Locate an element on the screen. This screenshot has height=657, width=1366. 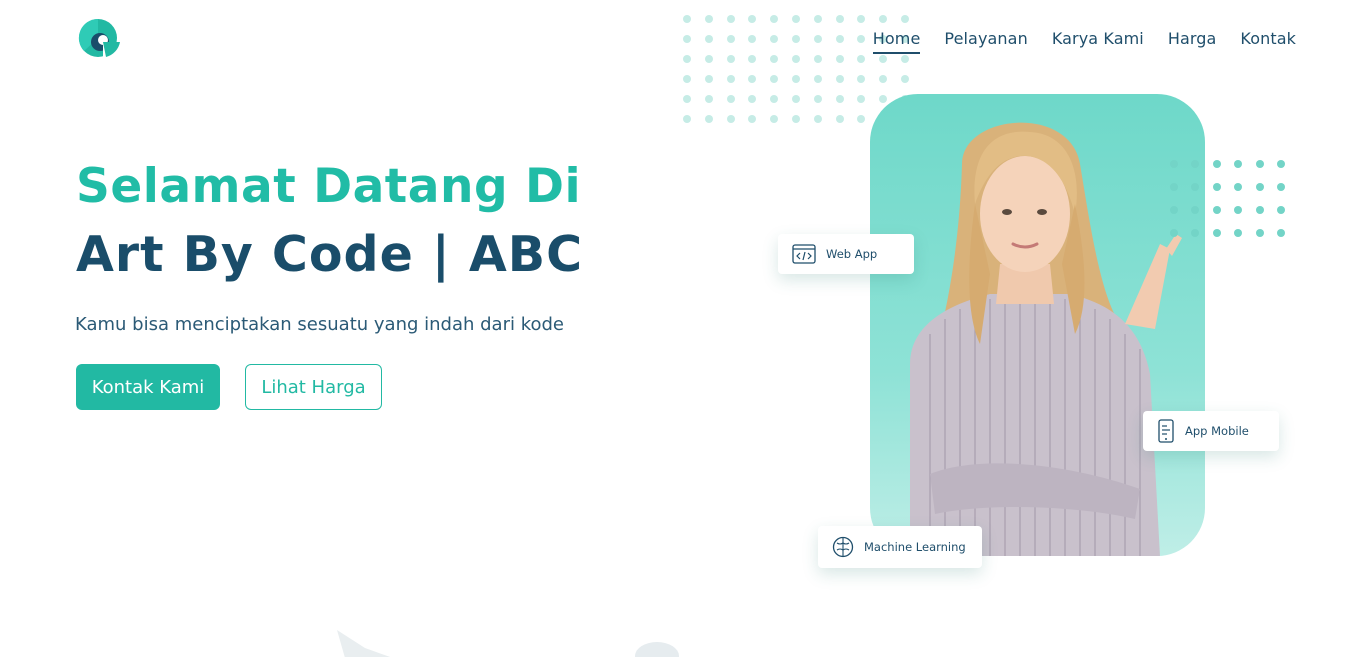
nav-item-kontak: Kontak is located at coordinates (1268, 41).